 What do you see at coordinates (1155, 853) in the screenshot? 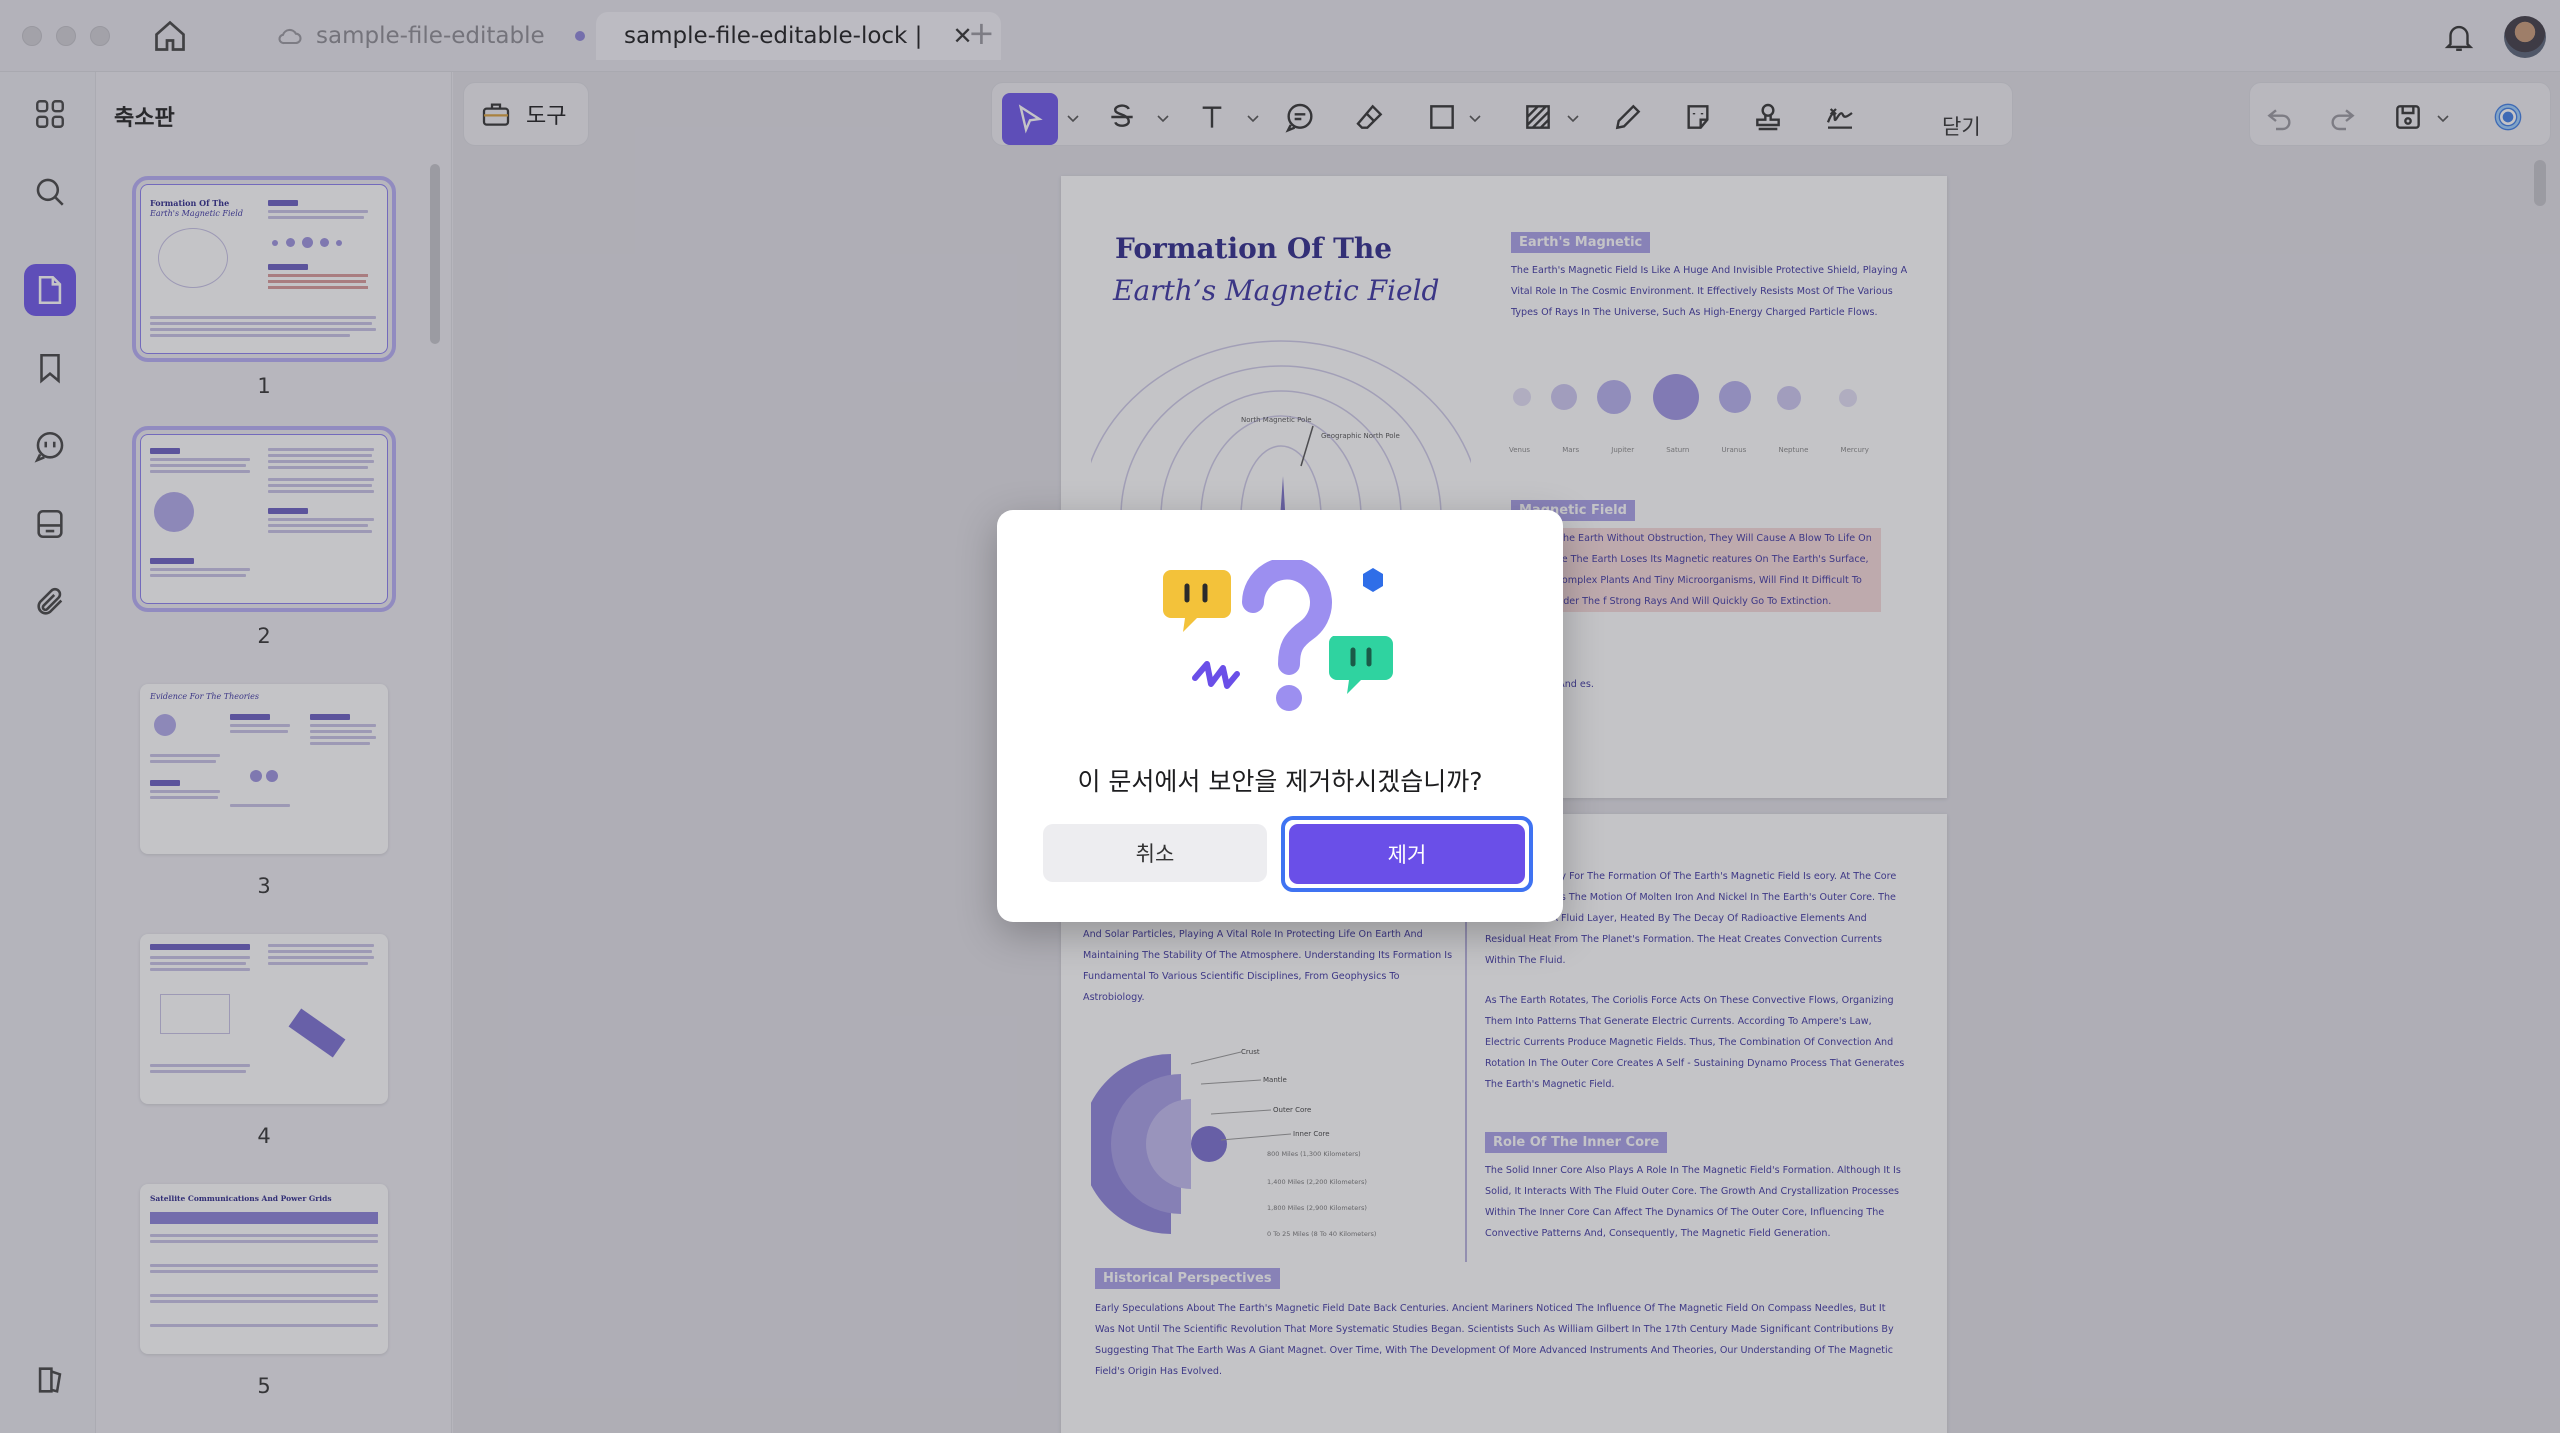
I see `cancel-button: 취소` at bounding box center [1155, 853].